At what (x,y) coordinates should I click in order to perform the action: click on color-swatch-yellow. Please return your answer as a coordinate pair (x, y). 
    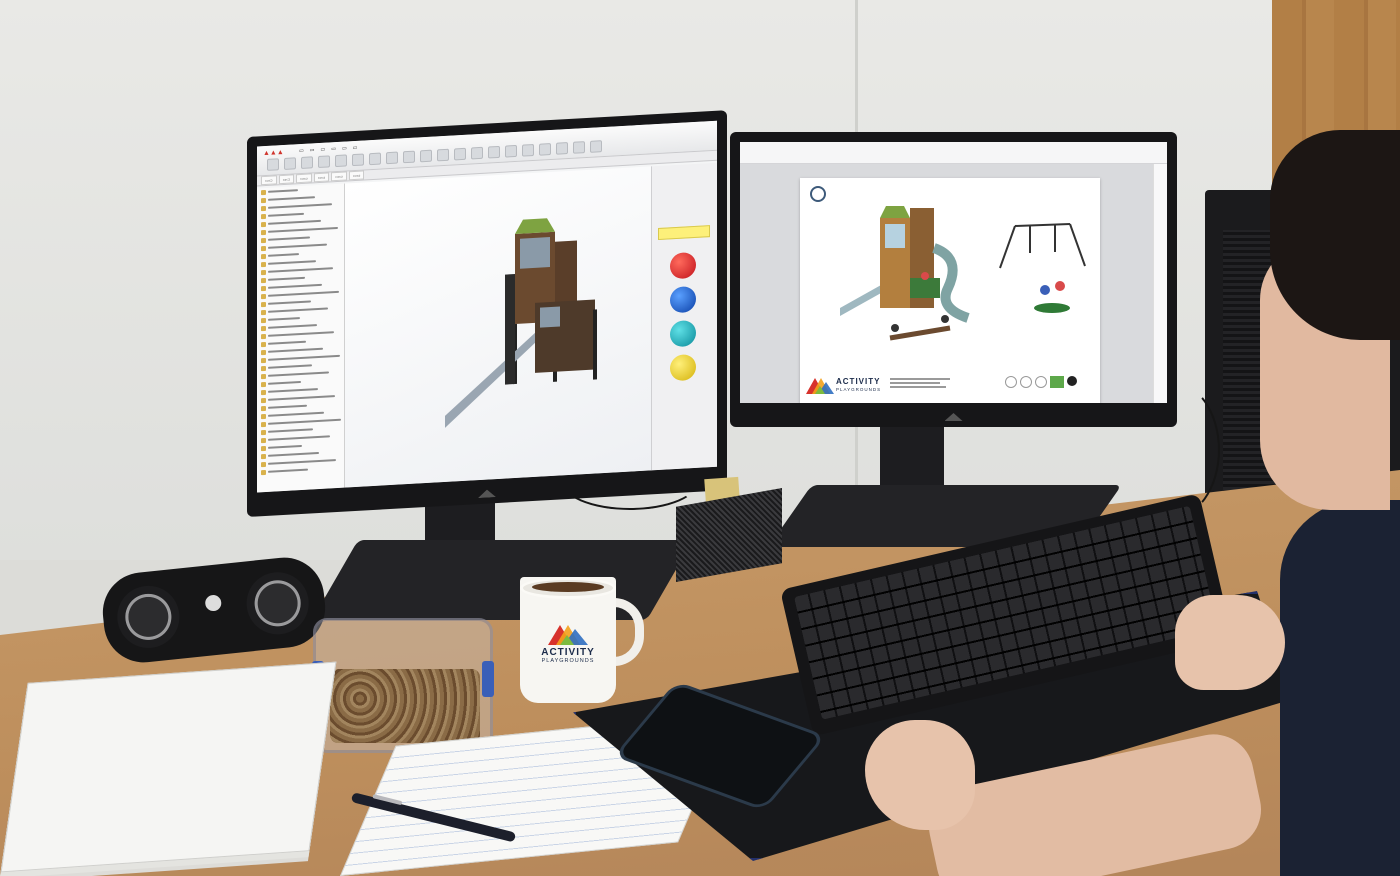
    Looking at the image, I should click on (683, 367).